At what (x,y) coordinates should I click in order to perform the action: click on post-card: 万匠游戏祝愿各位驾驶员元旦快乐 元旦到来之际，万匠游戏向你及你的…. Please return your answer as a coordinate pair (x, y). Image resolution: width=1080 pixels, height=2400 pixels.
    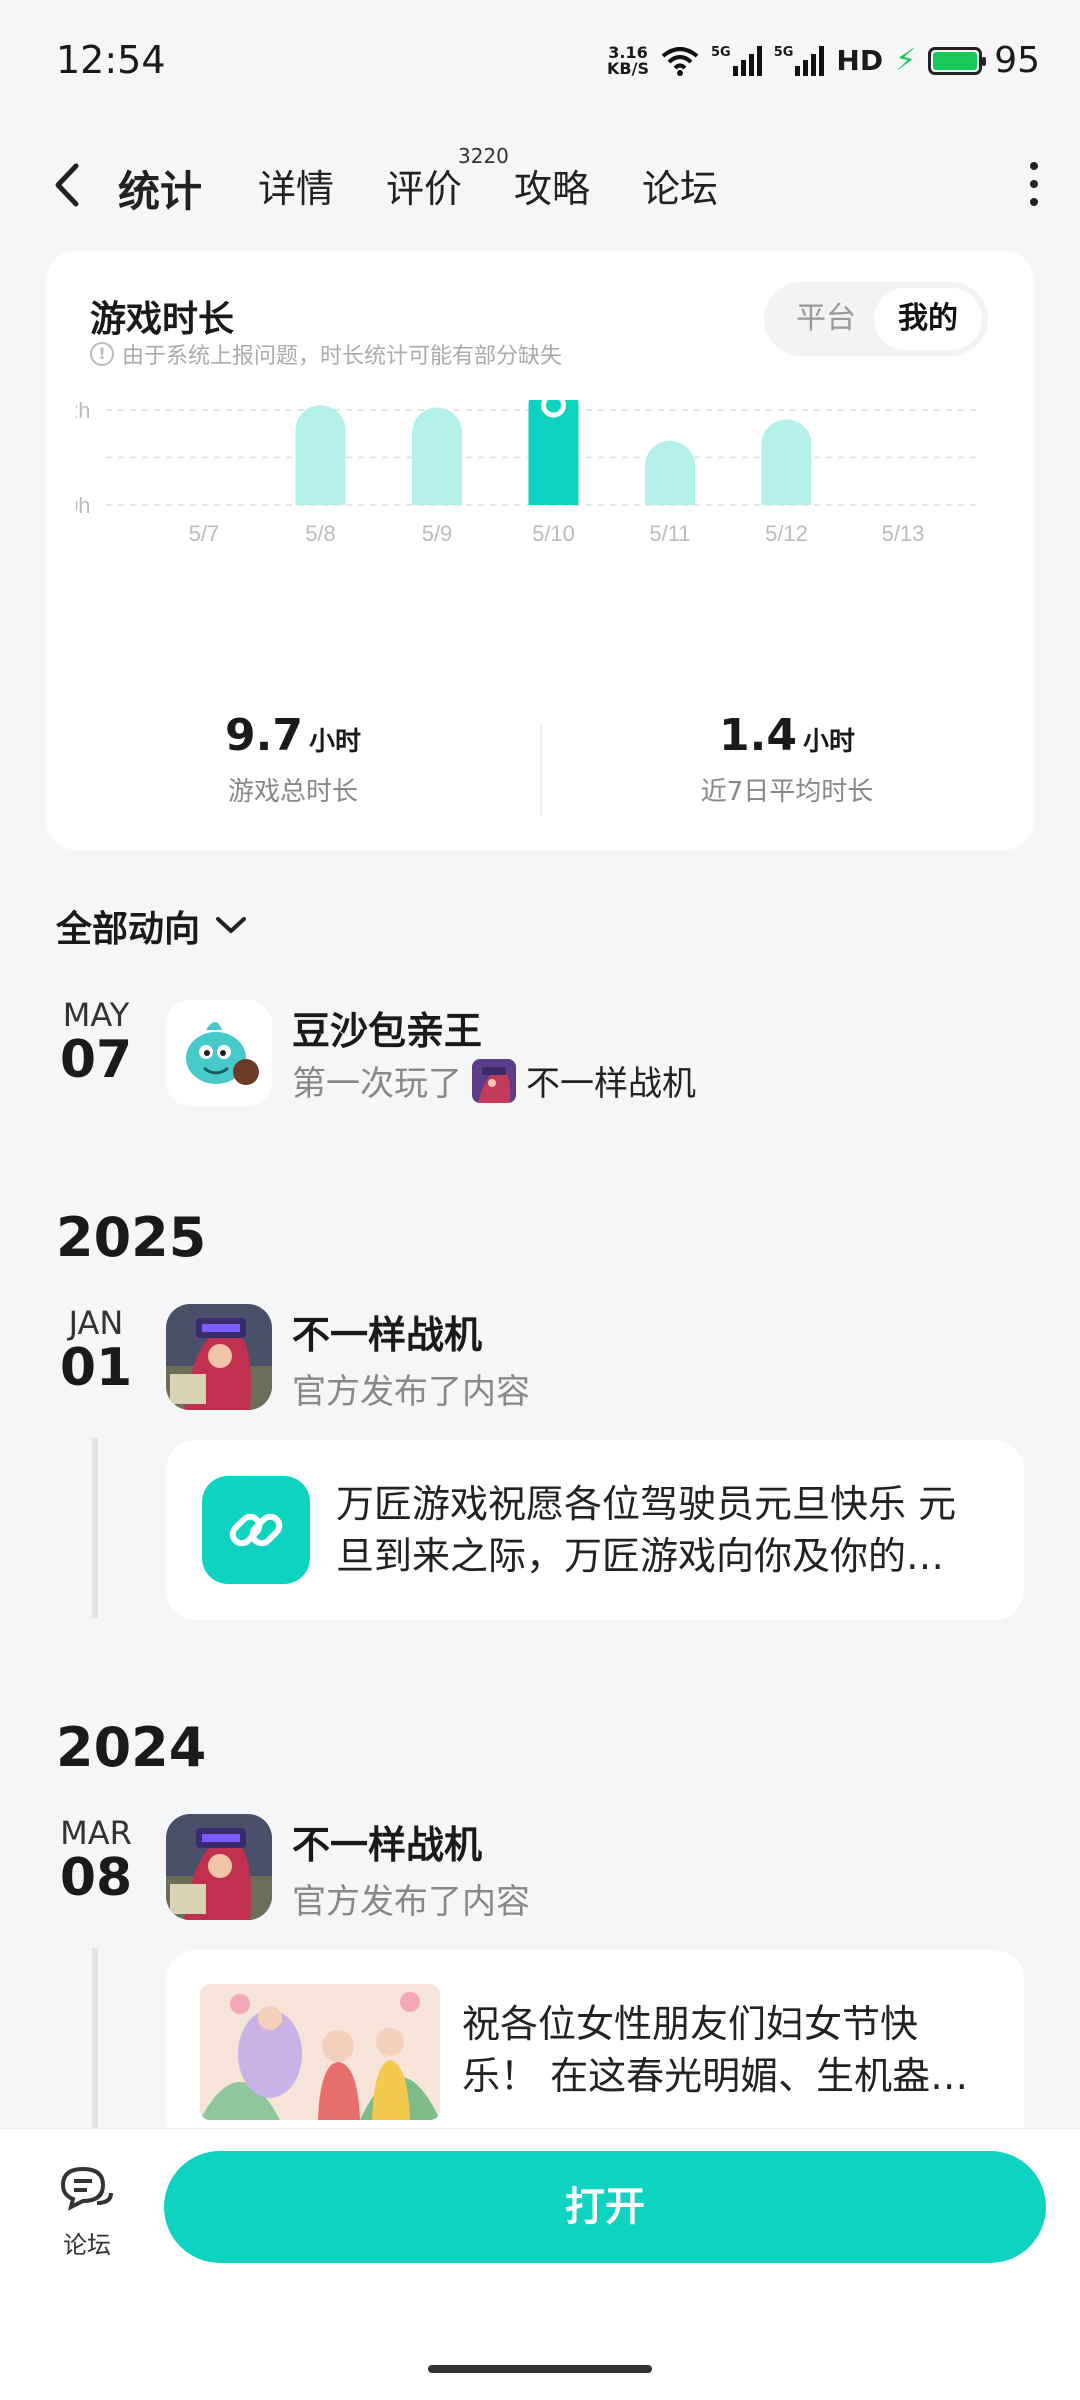
    Looking at the image, I should click on (595, 1530).